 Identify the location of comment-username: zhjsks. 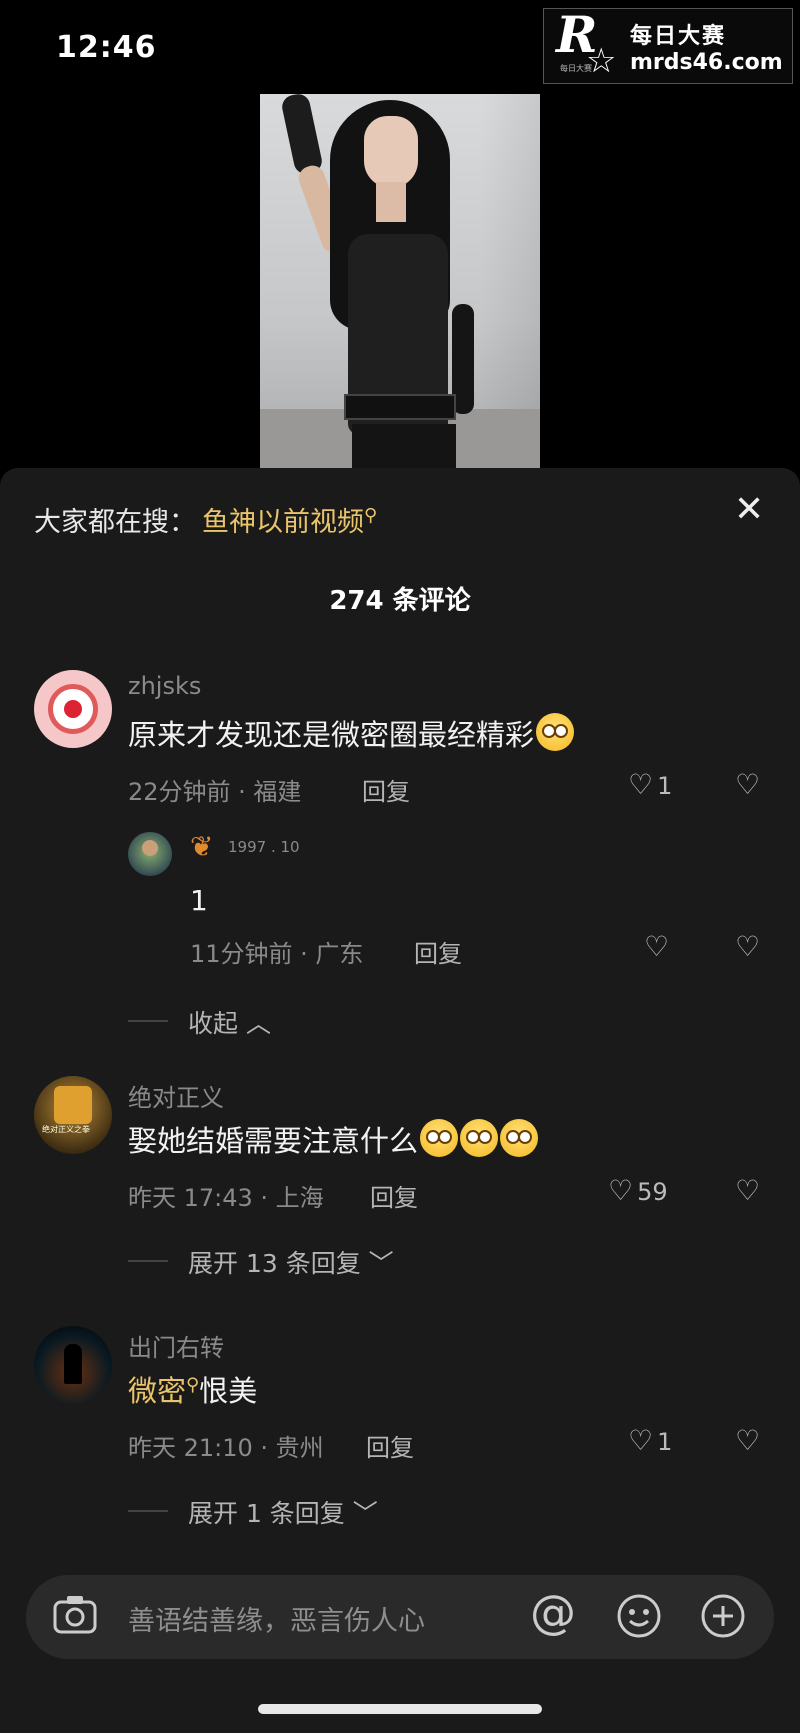
(164, 686).